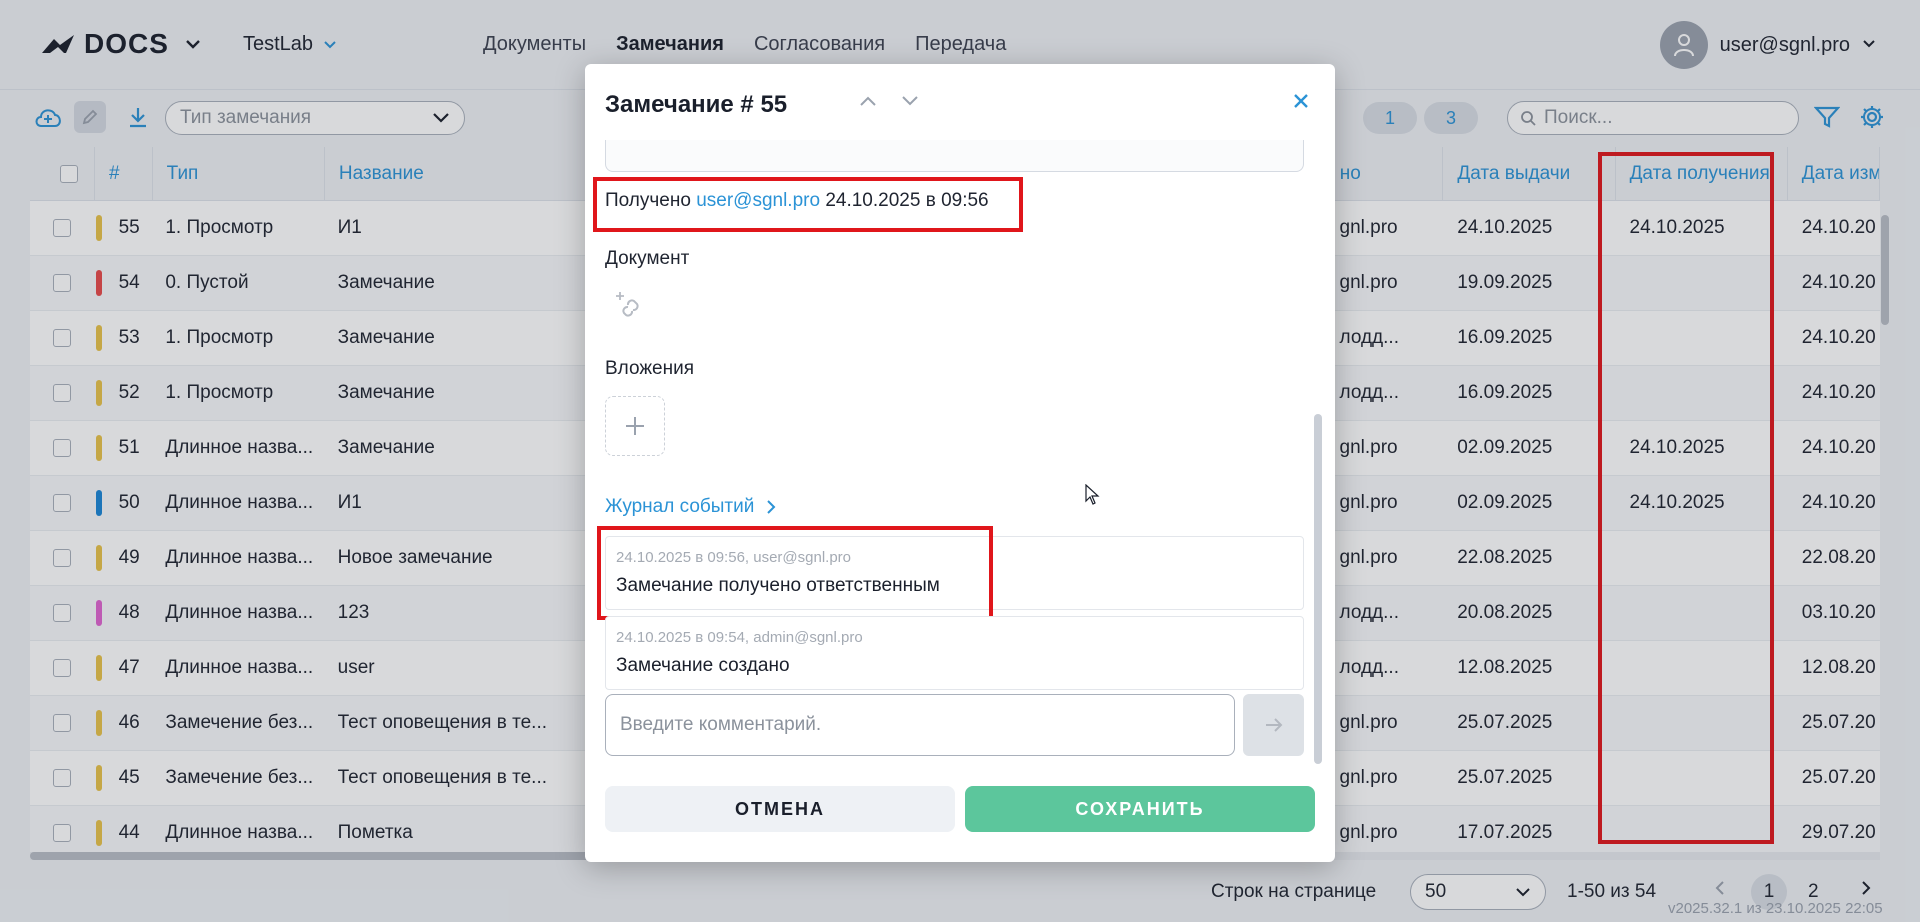 This screenshot has height=922, width=1920. What do you see at coordinates (649, 368) in the screenshot?
I see `attachments-label: Вложения` at bounding box center [649, 368].